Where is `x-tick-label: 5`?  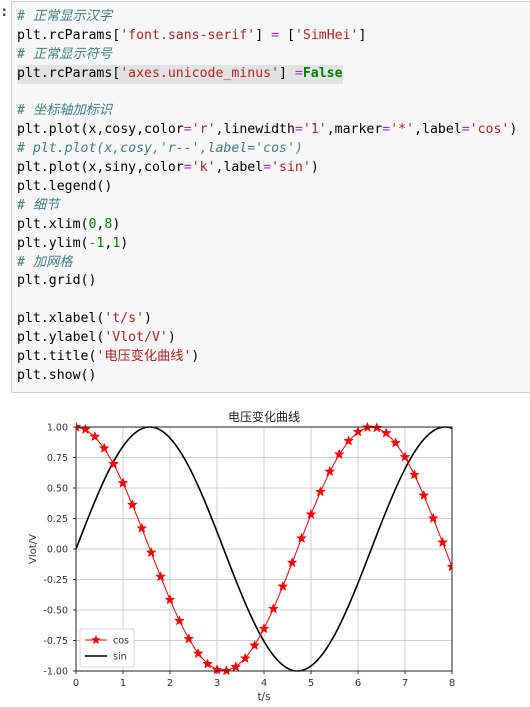 x-tick-label: 5 is located at coordinates (311, 683).